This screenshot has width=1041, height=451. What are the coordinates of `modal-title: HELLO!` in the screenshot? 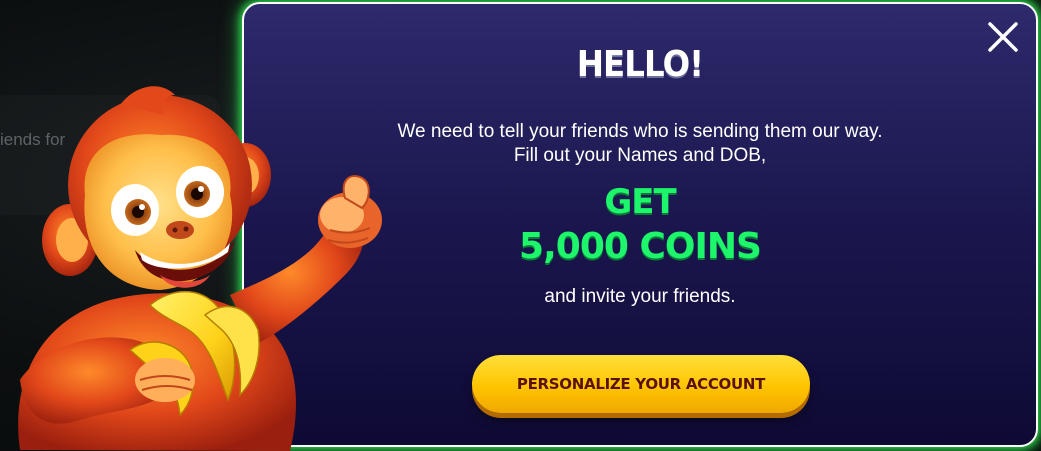 It's located at (640, 64).